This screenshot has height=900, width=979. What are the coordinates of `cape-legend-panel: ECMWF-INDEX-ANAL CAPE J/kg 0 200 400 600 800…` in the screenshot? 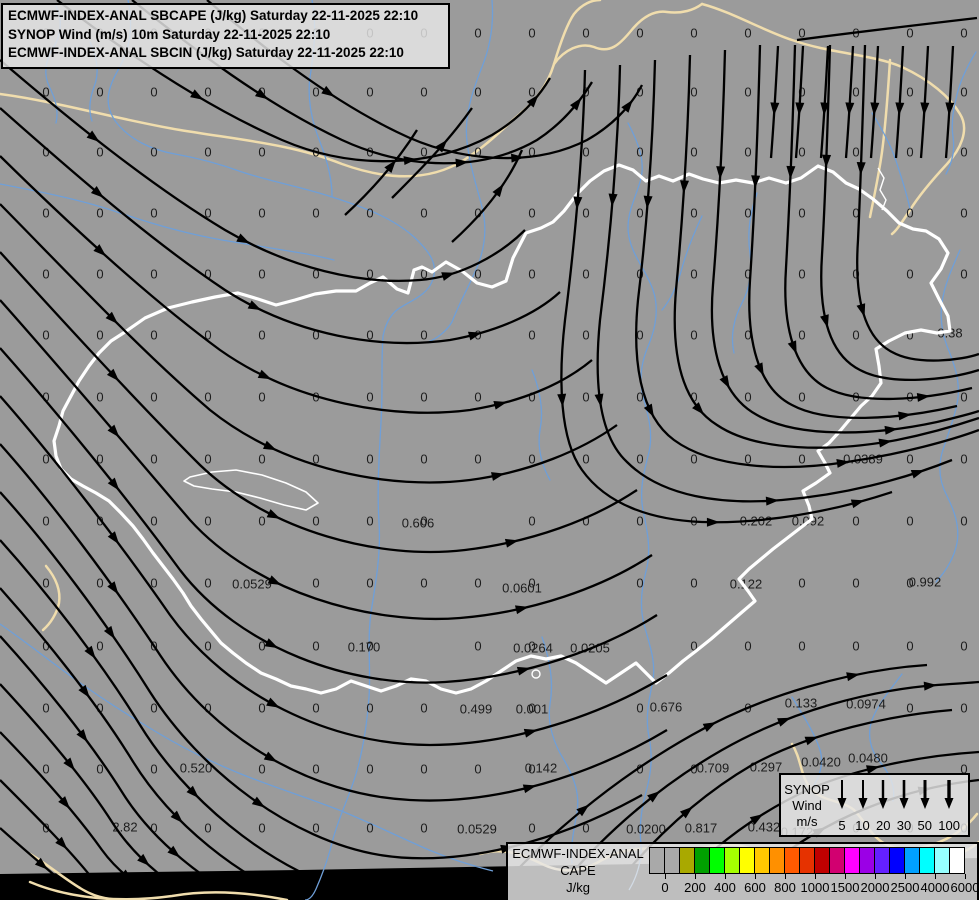 It's located at (742, 871).